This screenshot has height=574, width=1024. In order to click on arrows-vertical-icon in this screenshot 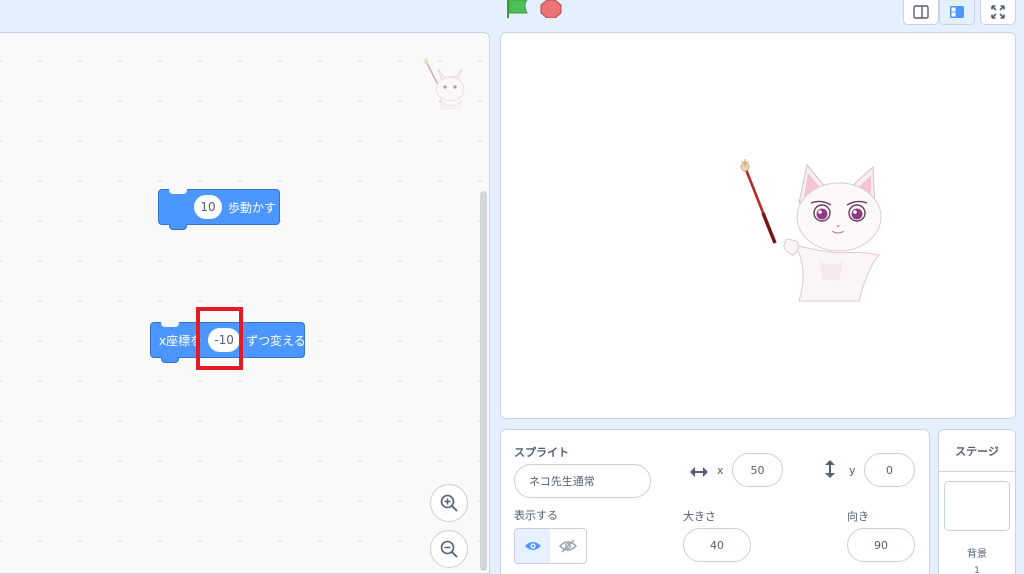, I will do `click(830, 471)`.